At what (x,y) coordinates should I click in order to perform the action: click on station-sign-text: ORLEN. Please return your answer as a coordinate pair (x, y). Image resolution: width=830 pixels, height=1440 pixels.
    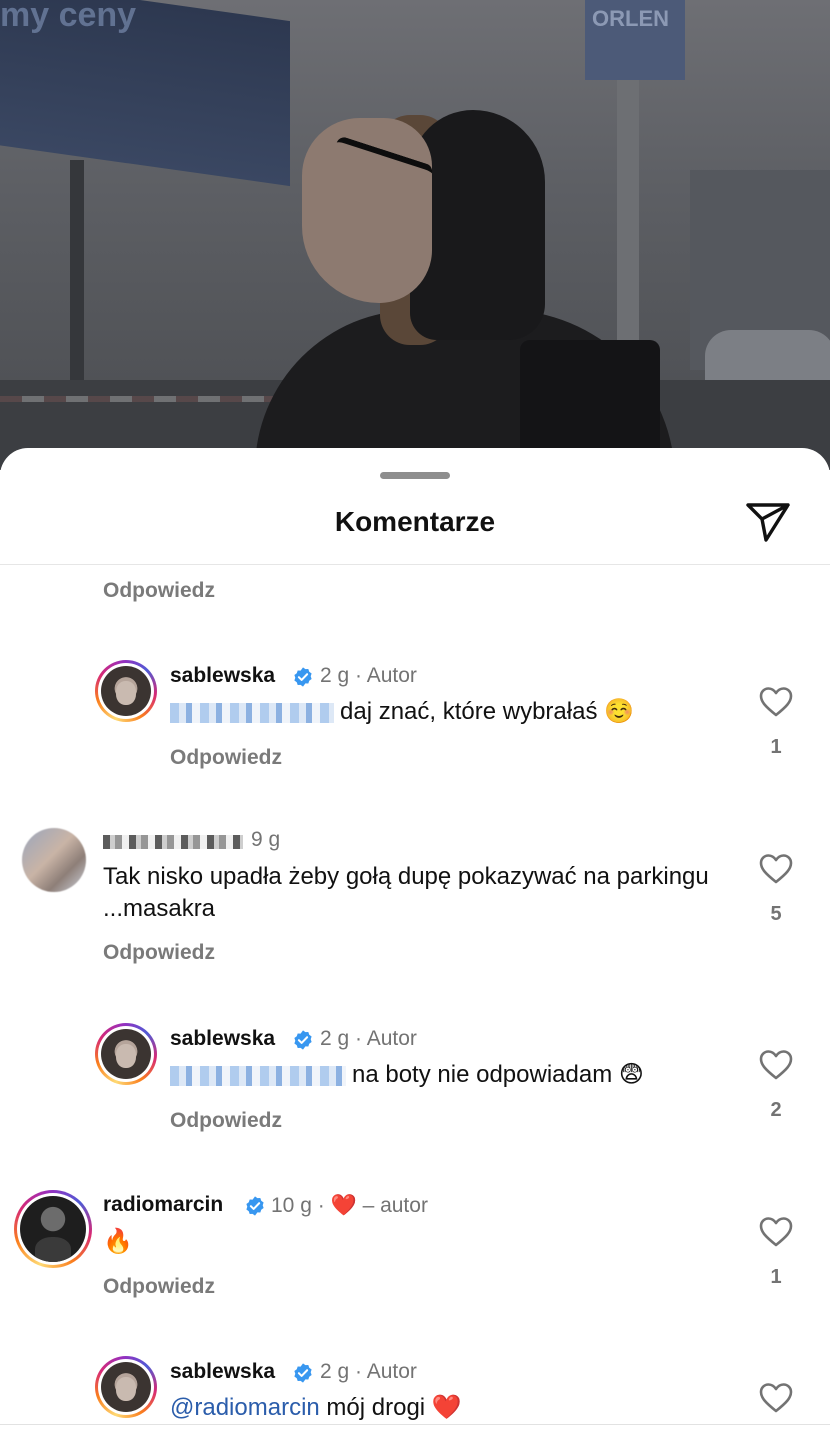
    Looking at the image, I should click on (630, 18).